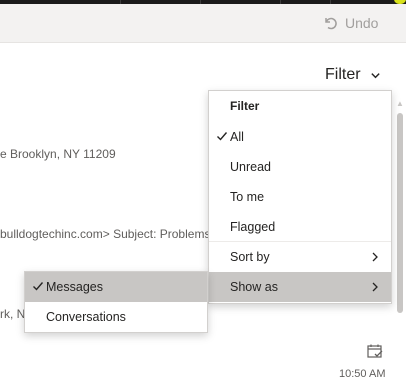  What do you see at coordinates (362, 23) in the screenshot?
I see `undo-label: Undo` at bounding box center [362, 23].